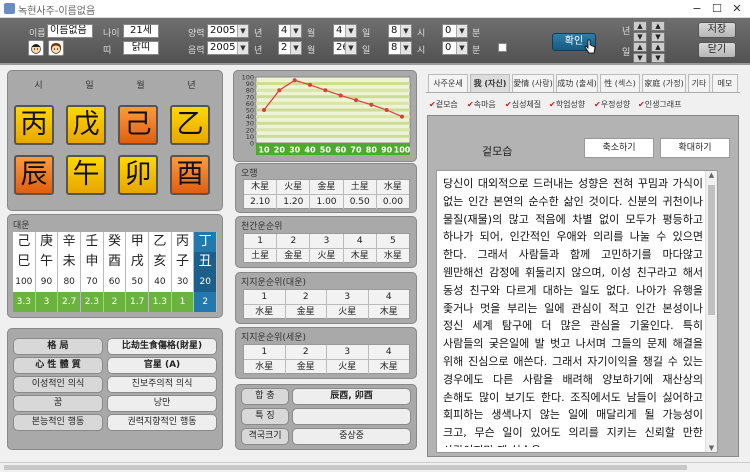  I want to click on day-up-button: ▲, so click(640, 47).